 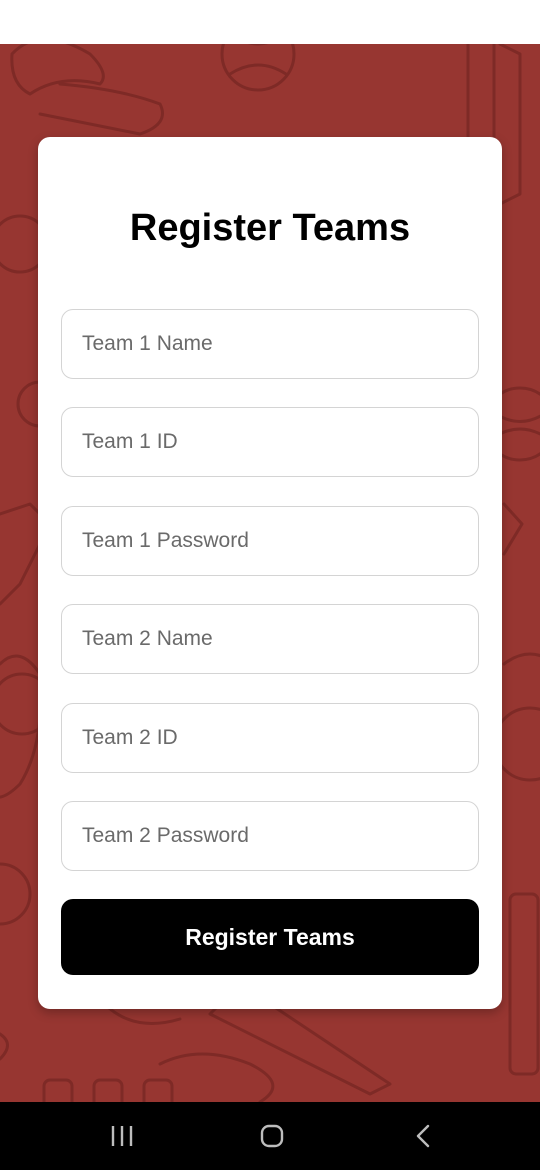 I want to click on page-title: Register Teams, so click(x=270, y=228).